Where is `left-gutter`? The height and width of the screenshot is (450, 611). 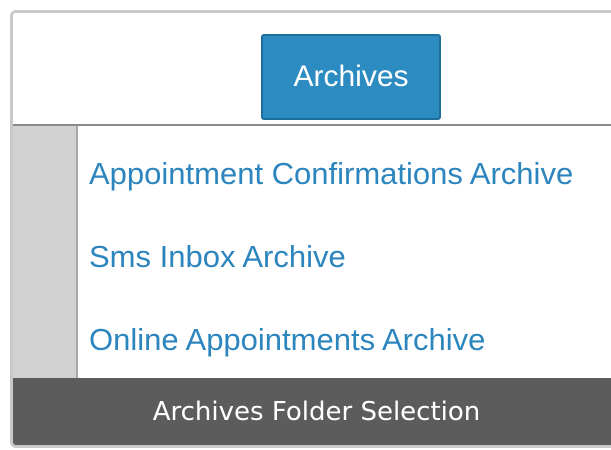 left-gutter is located at coordinates (45, 255).